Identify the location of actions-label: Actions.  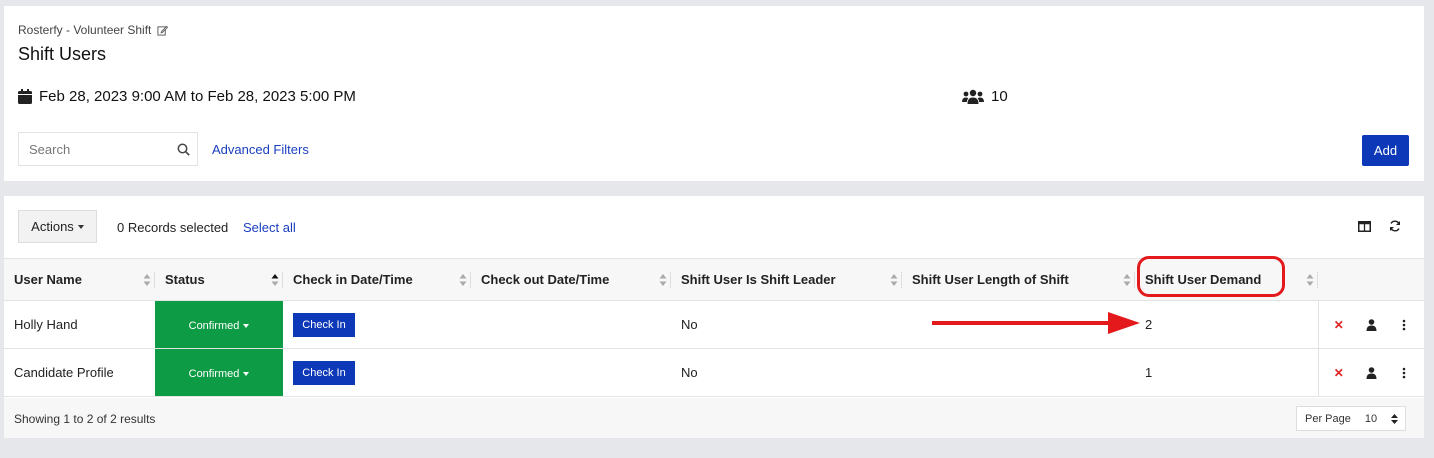
(52, 226).